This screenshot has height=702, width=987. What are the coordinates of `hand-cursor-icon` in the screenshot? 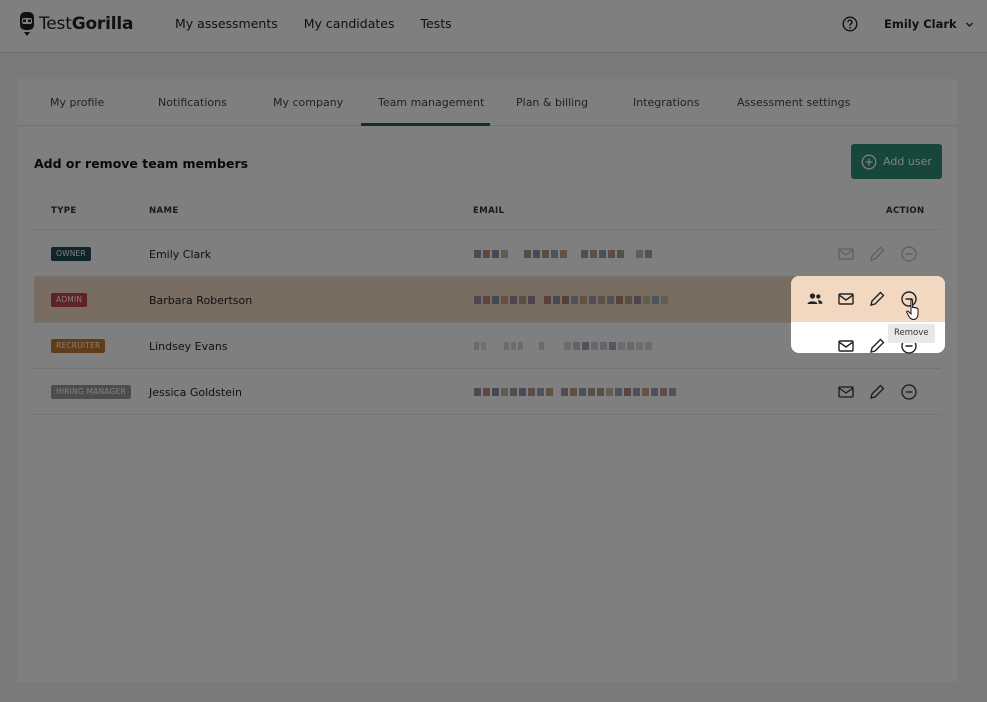 It's located at (912, 310).